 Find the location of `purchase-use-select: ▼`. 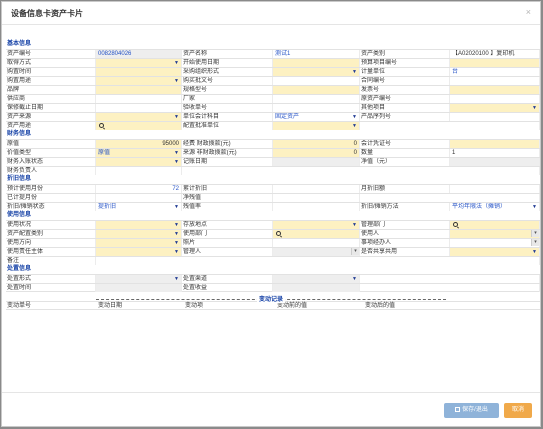

purchase-use-select: ▼ is located at coordinates (139, 81).